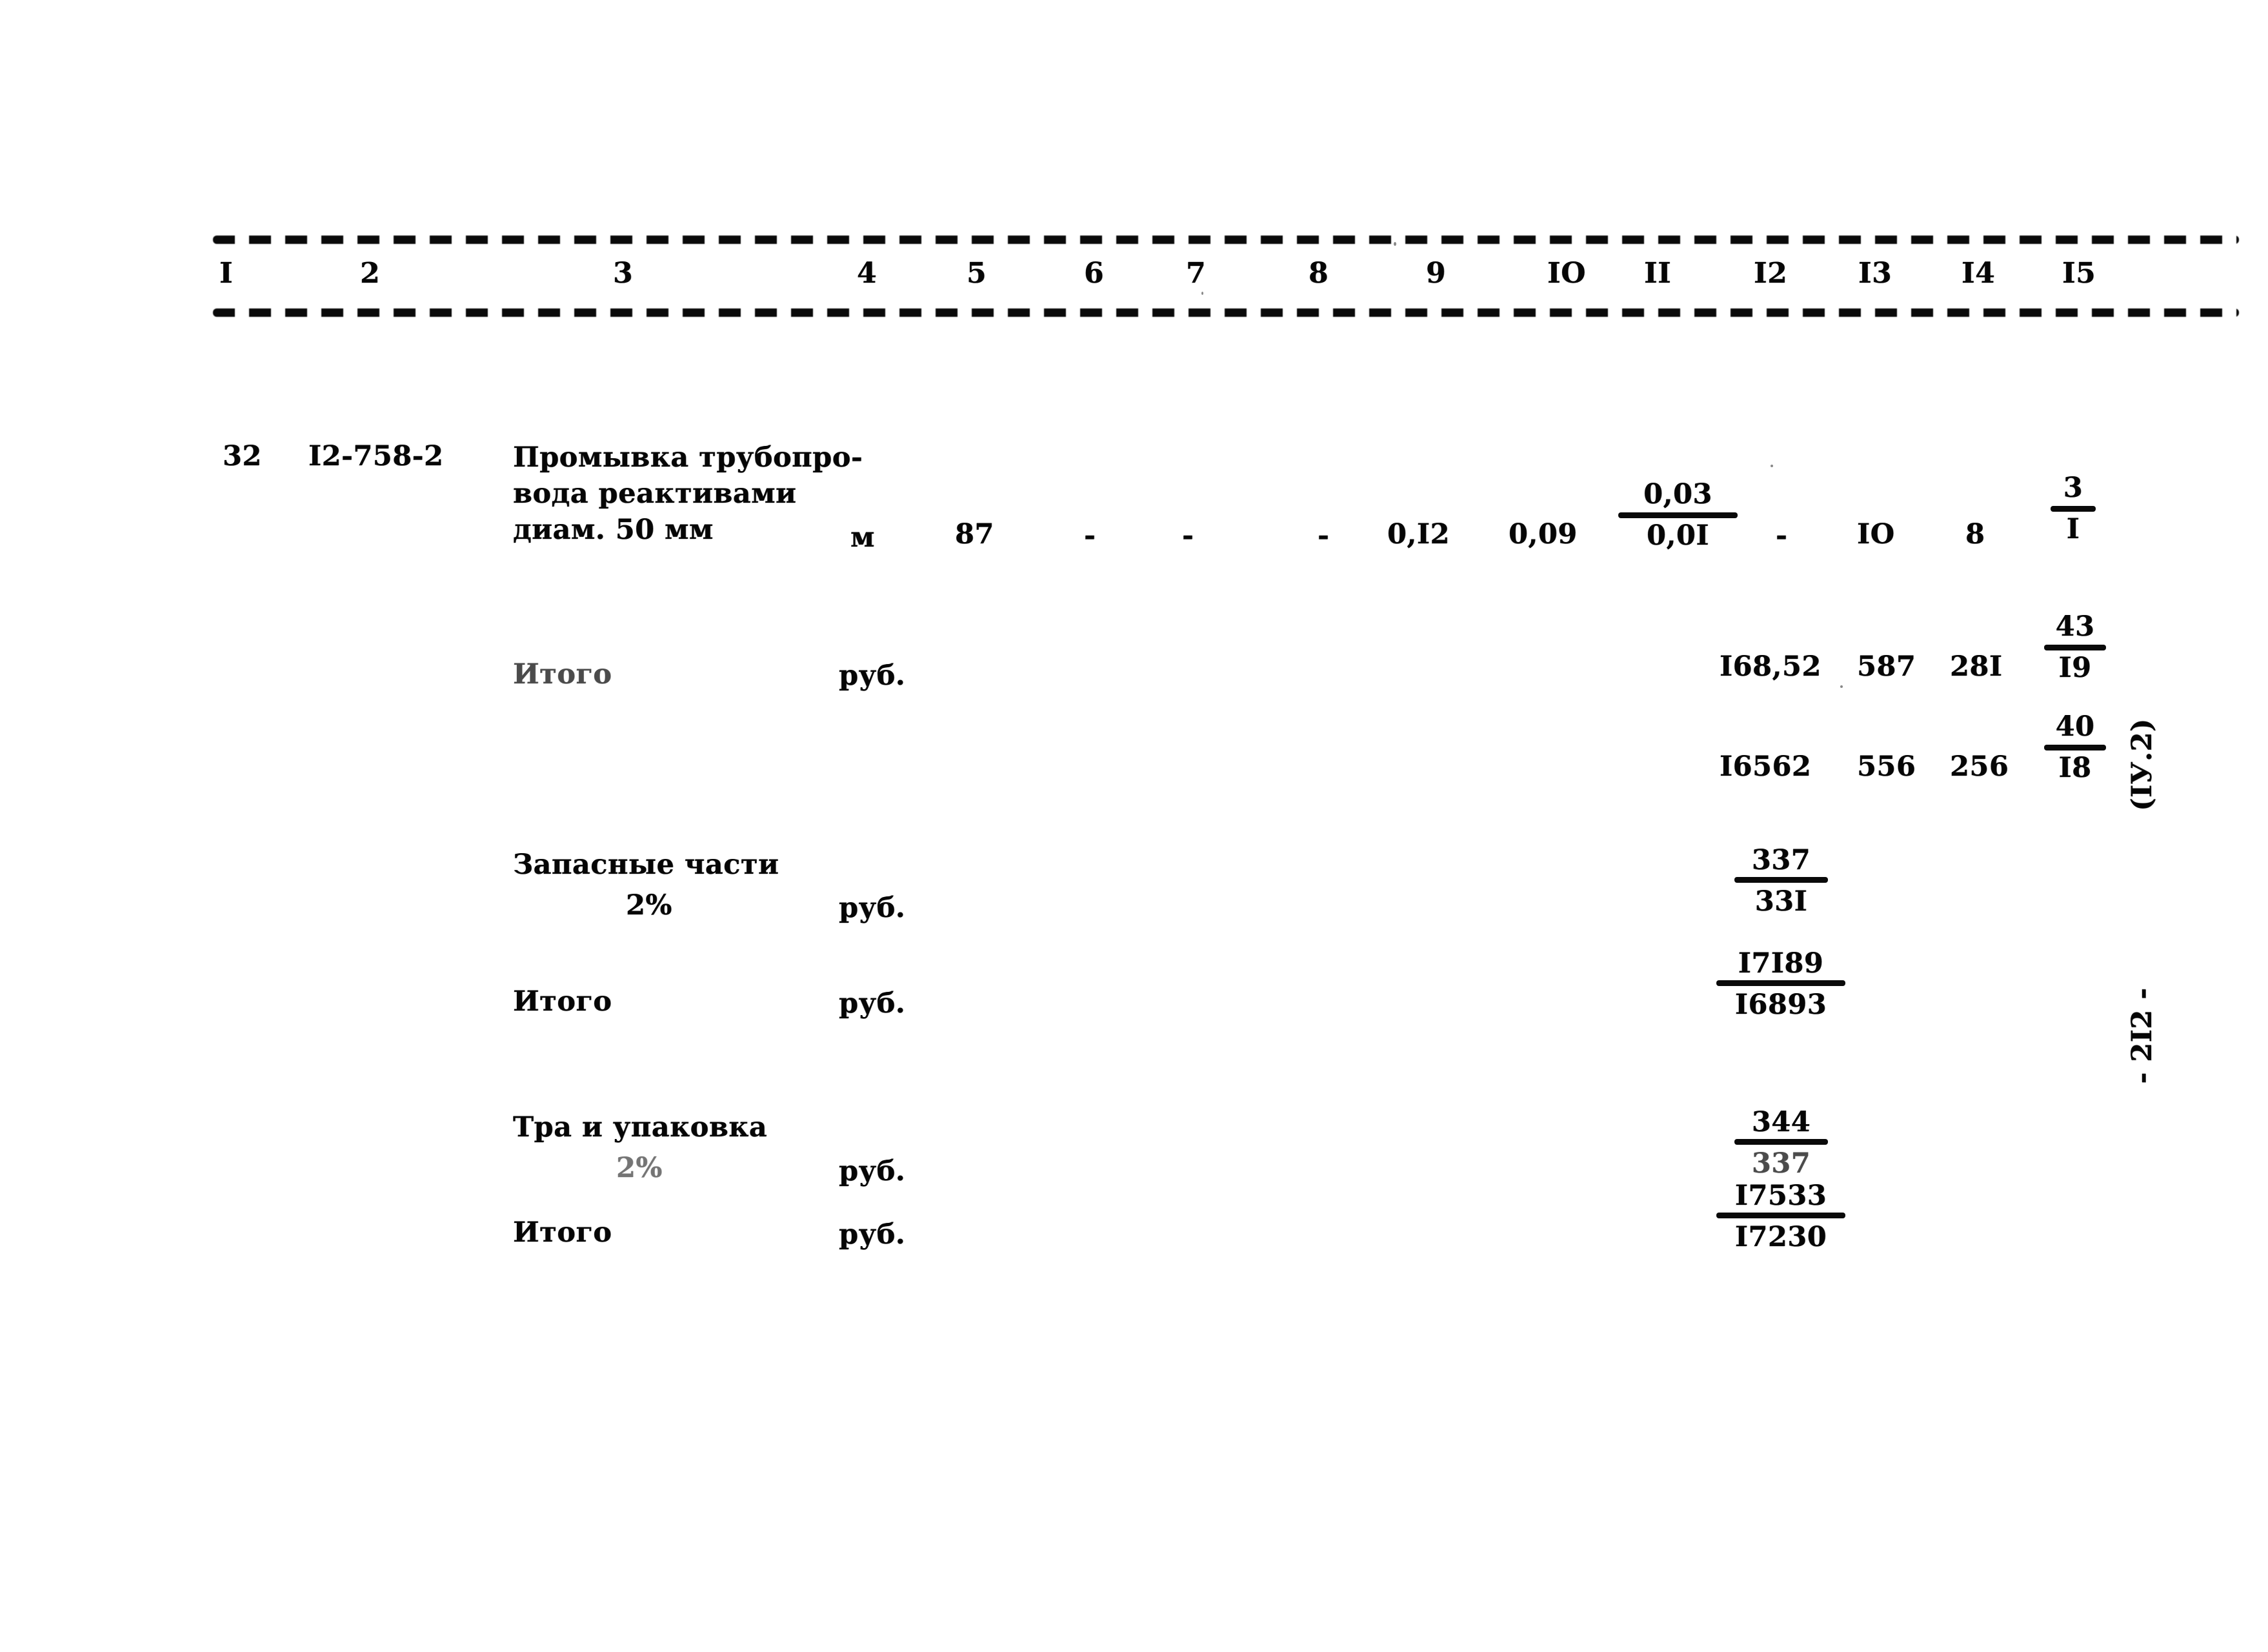 The height and width of the screenshot is (1652, 2268). What do you see at coordinates (688, 457) in the screenshot?
I see `description-line-1: Промывка трубопро-` at bounding box center [688, 457].